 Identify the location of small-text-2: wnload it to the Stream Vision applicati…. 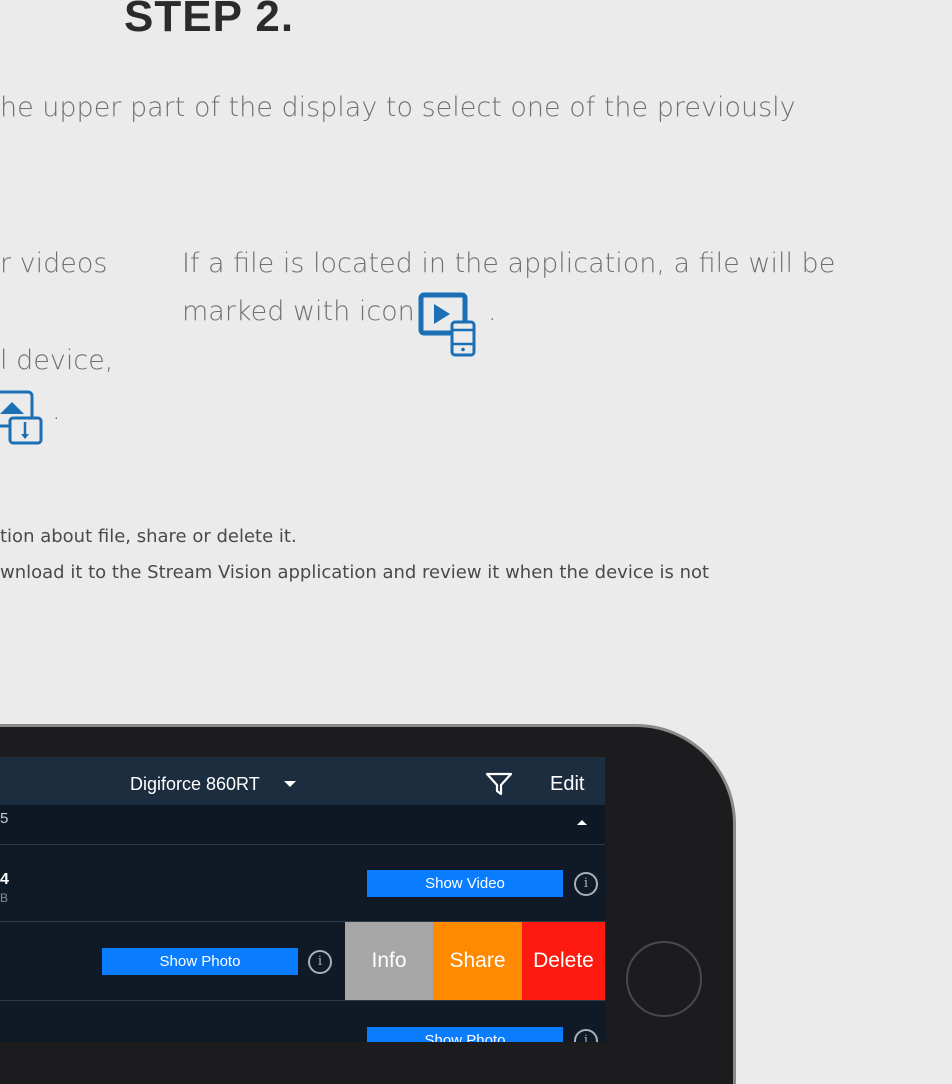
(355, 572).